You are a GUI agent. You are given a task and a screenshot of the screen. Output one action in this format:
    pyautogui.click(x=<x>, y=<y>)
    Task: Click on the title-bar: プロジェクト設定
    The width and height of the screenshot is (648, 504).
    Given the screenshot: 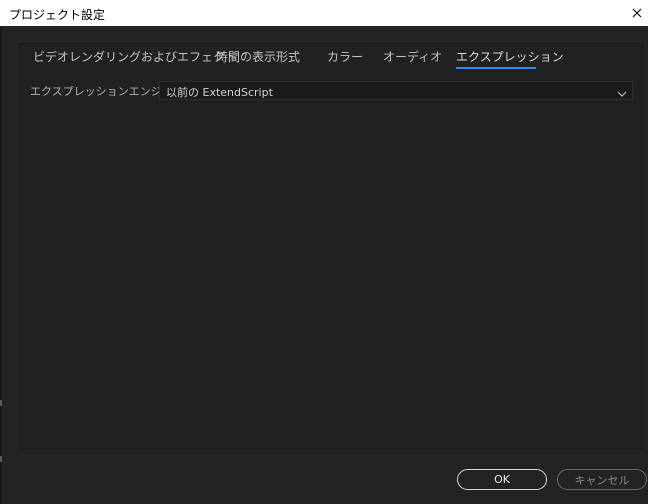 What is the action you would take?
    pyautogui.click(x=324, y=13)
    